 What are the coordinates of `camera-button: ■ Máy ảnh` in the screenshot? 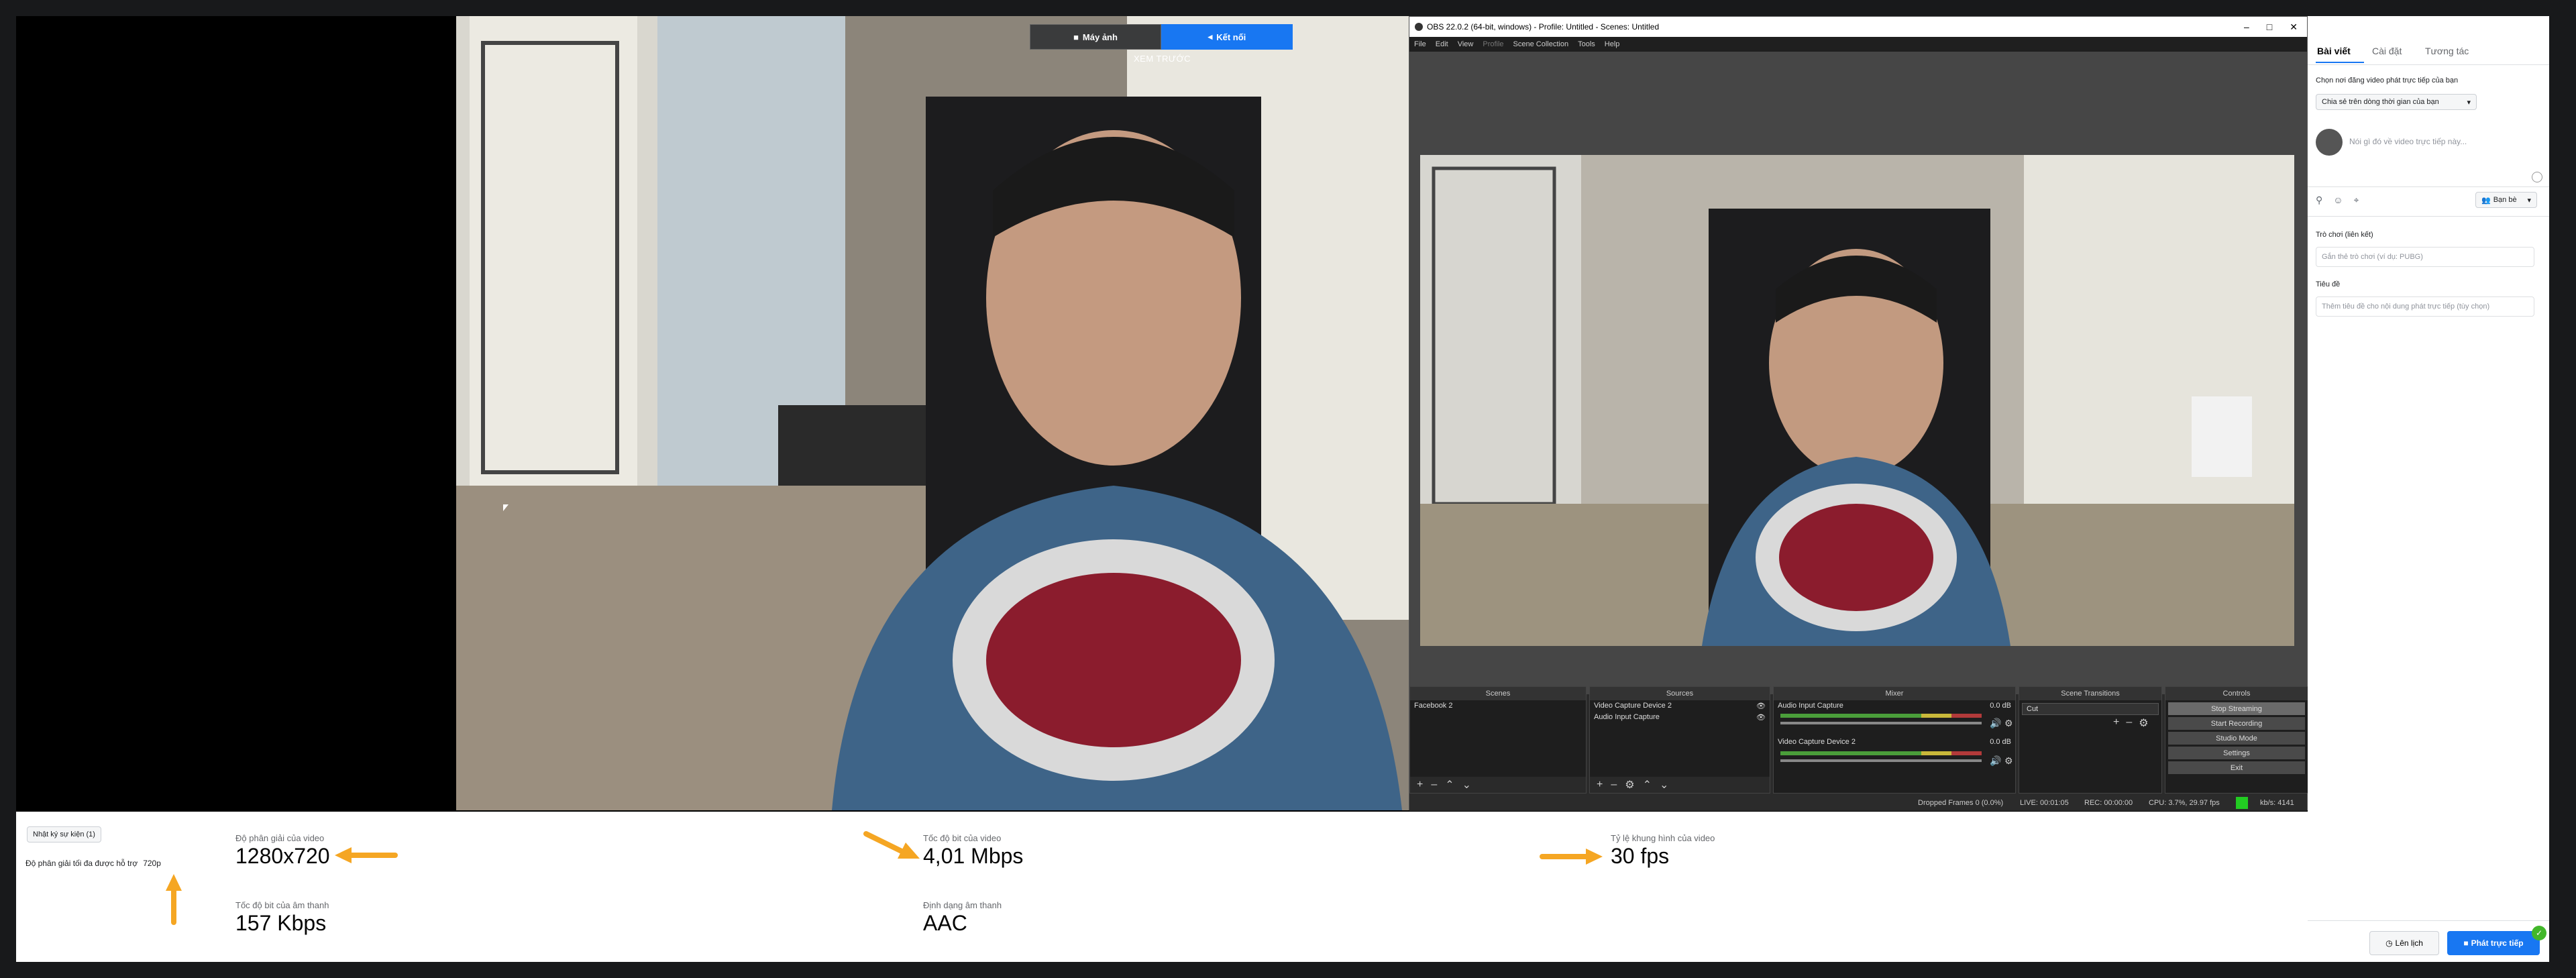 It's located at (1095, 37).